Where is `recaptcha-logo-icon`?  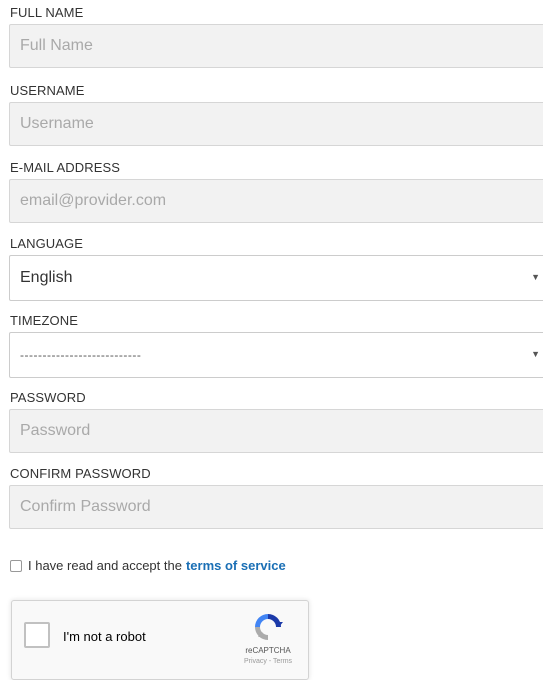 recaptcha-logo-icon is located at coordinates (269, 627).